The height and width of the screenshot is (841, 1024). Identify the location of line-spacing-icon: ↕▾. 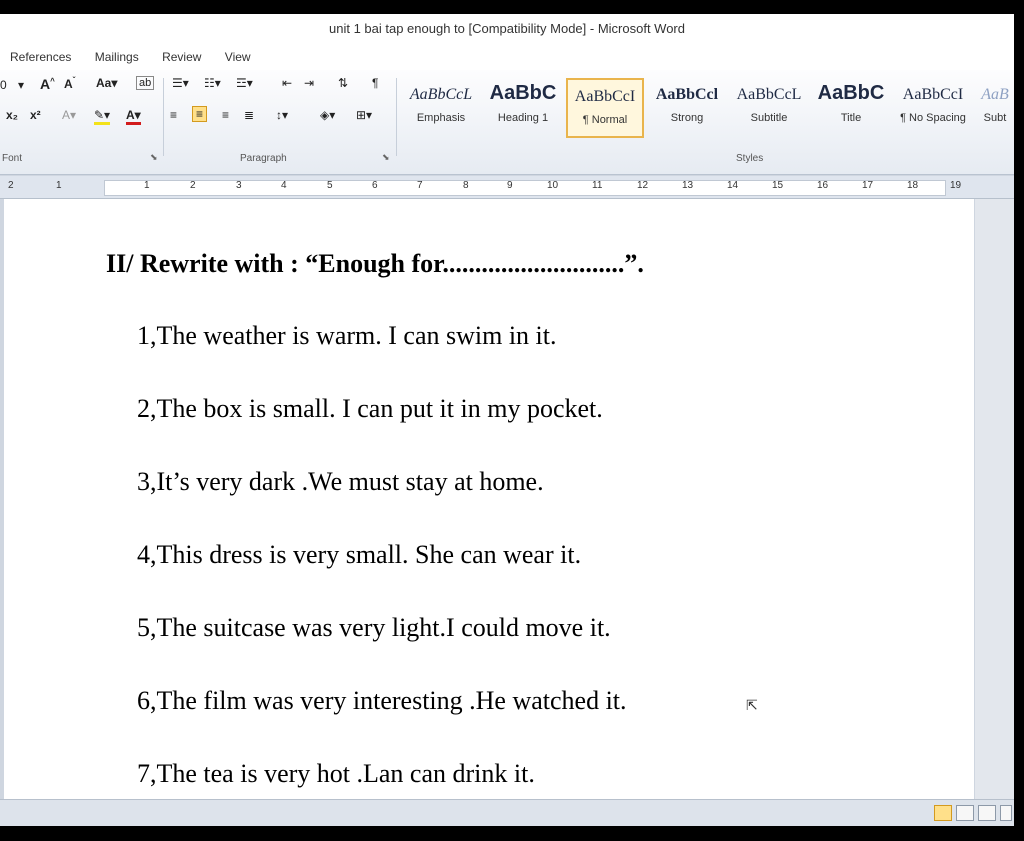
(282, 115).